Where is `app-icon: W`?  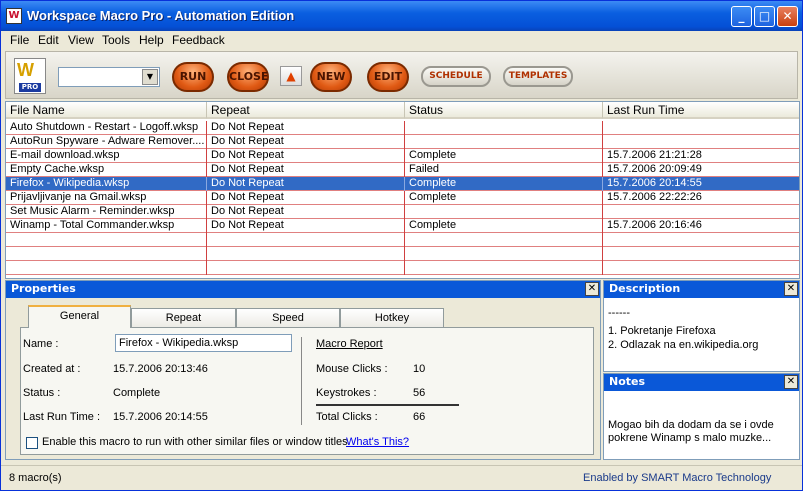
app-icon: W is located at coordinates (14, 16).